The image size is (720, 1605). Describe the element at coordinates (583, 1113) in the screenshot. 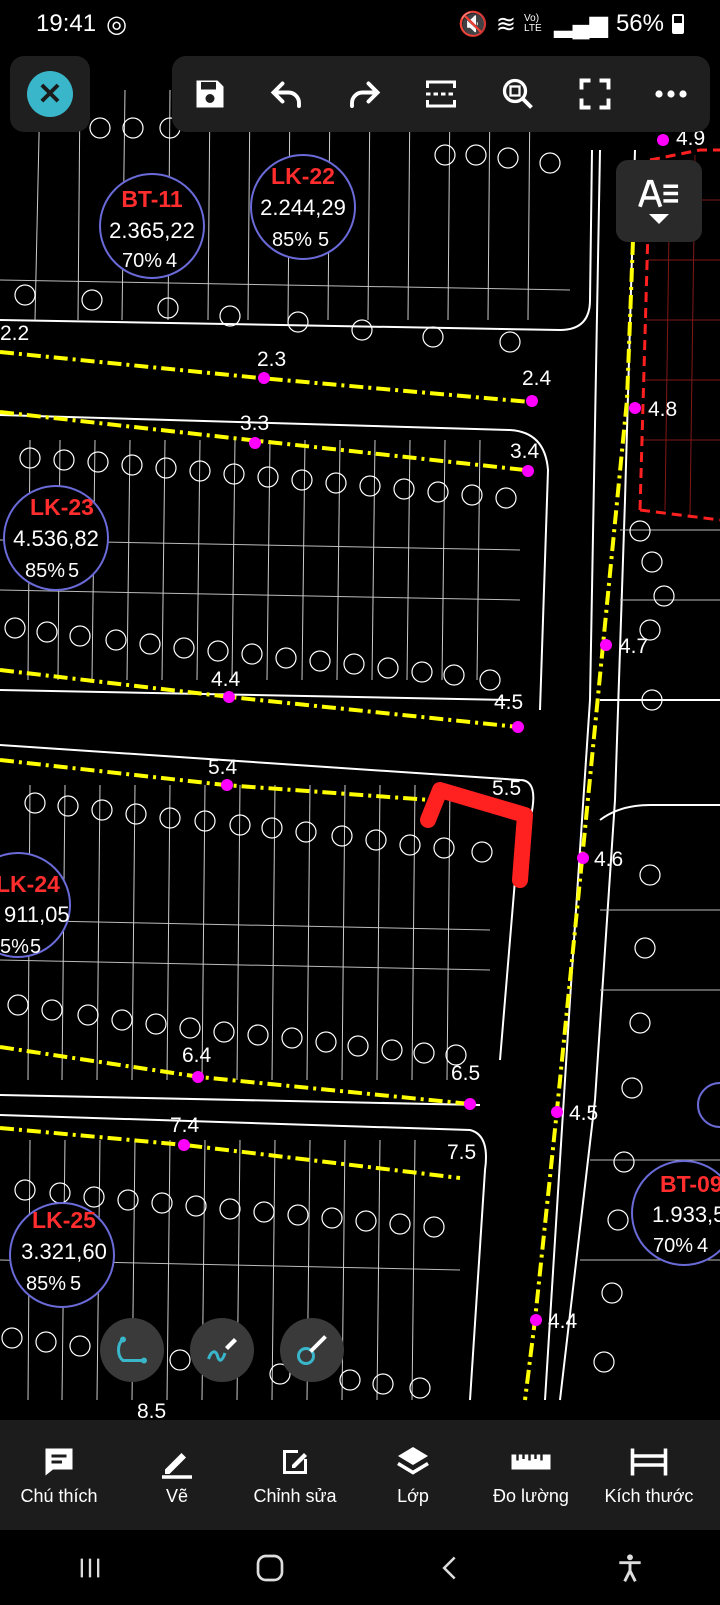

I see `point-label: 4.5` at that location.